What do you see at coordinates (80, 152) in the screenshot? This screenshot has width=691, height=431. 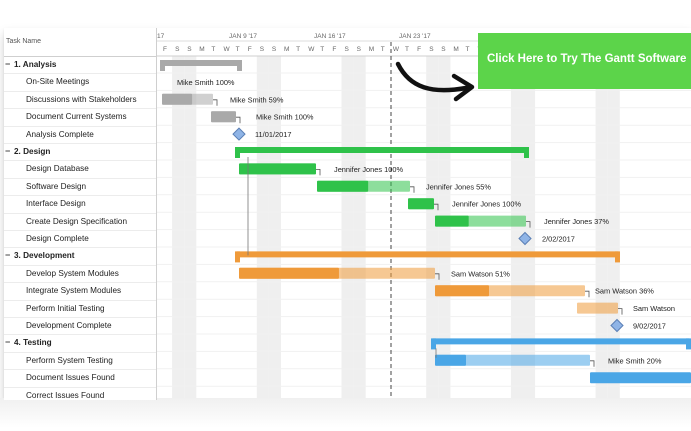 I see `task-group-row: −2. Design` at bounding box center [80, 152].